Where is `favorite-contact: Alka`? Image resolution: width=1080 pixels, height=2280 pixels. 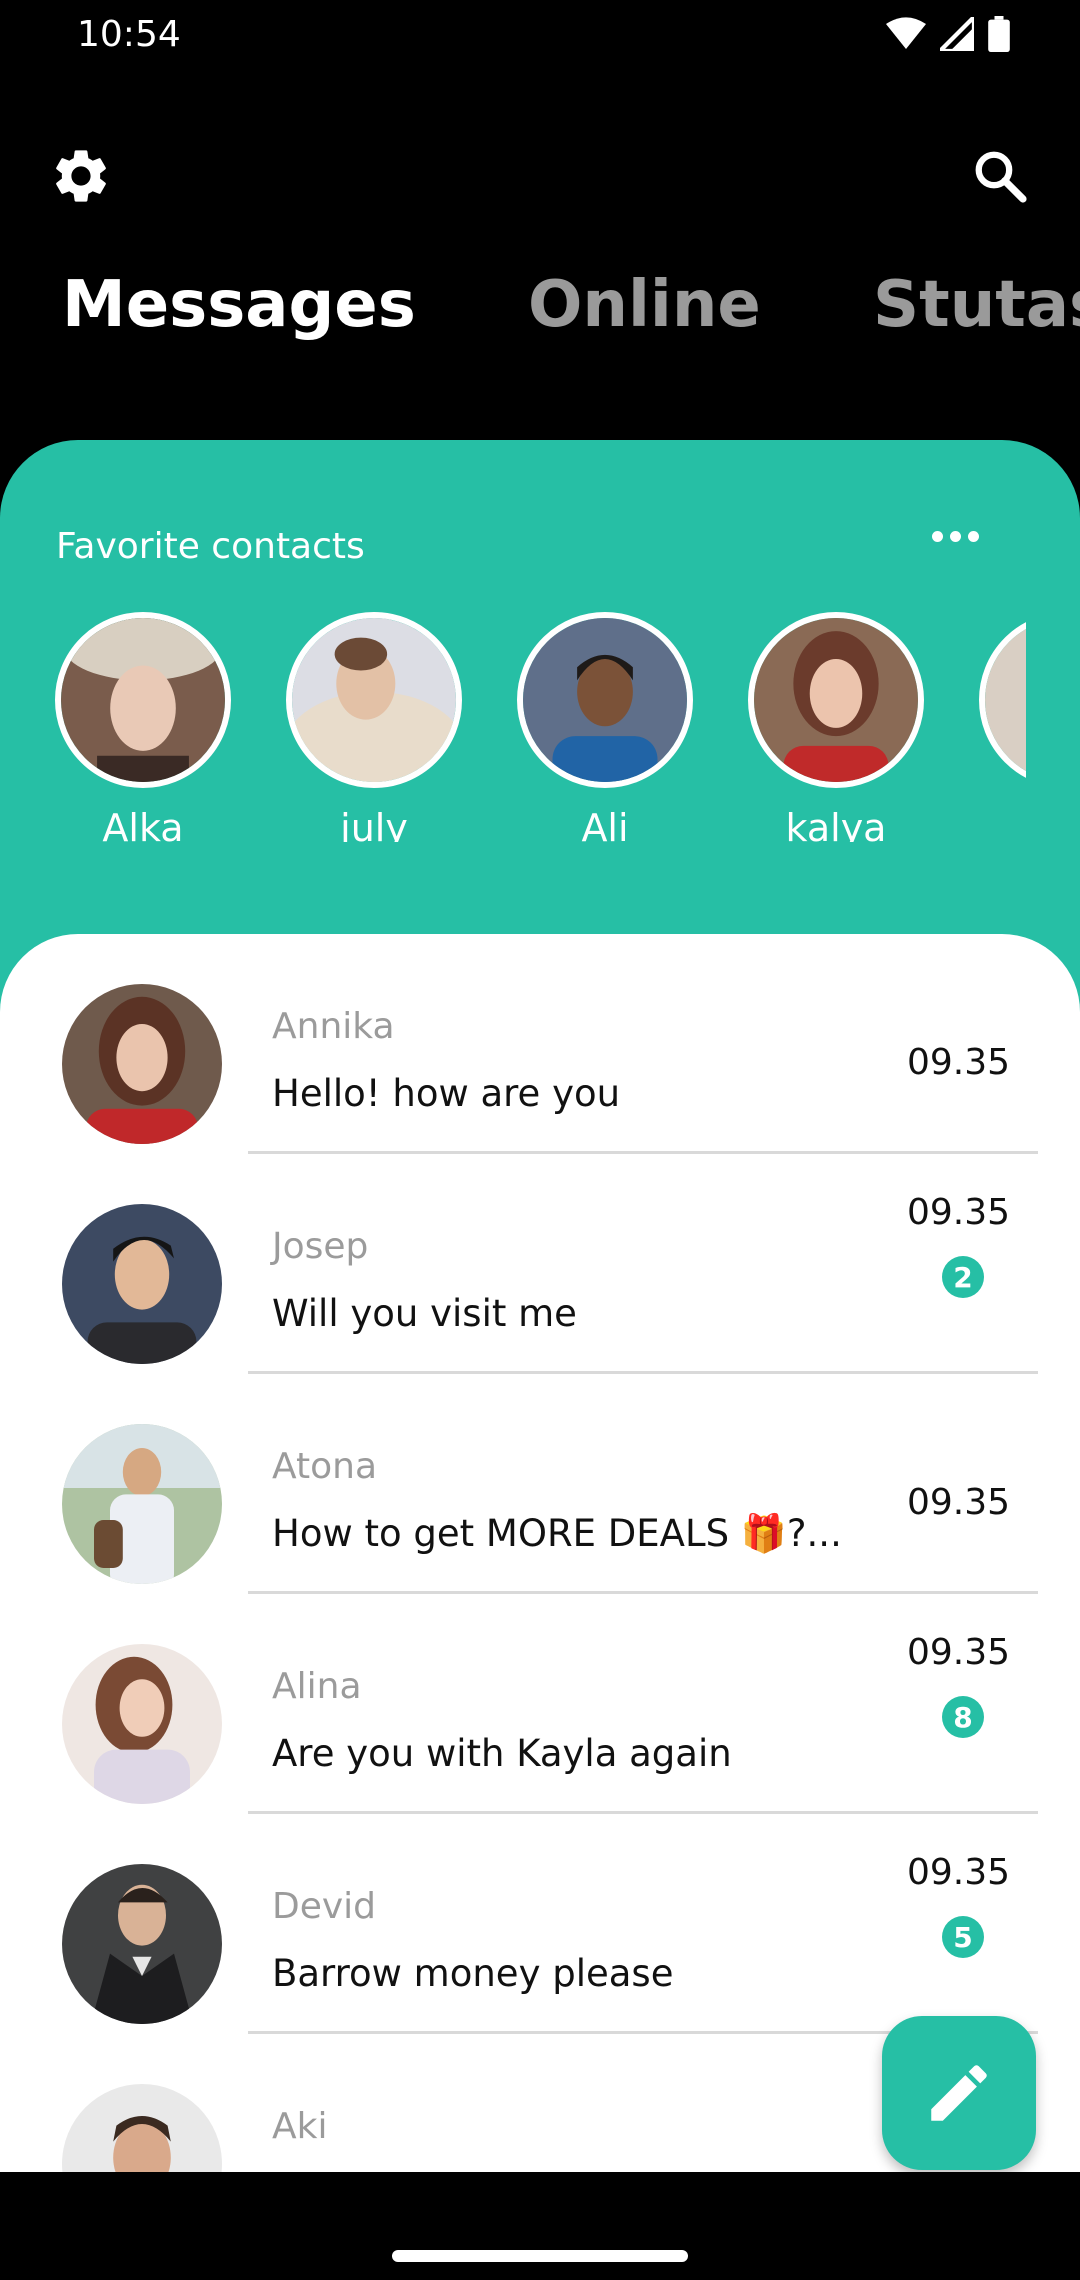 favorite-contact: Alka is located at coordinates (143, 727).